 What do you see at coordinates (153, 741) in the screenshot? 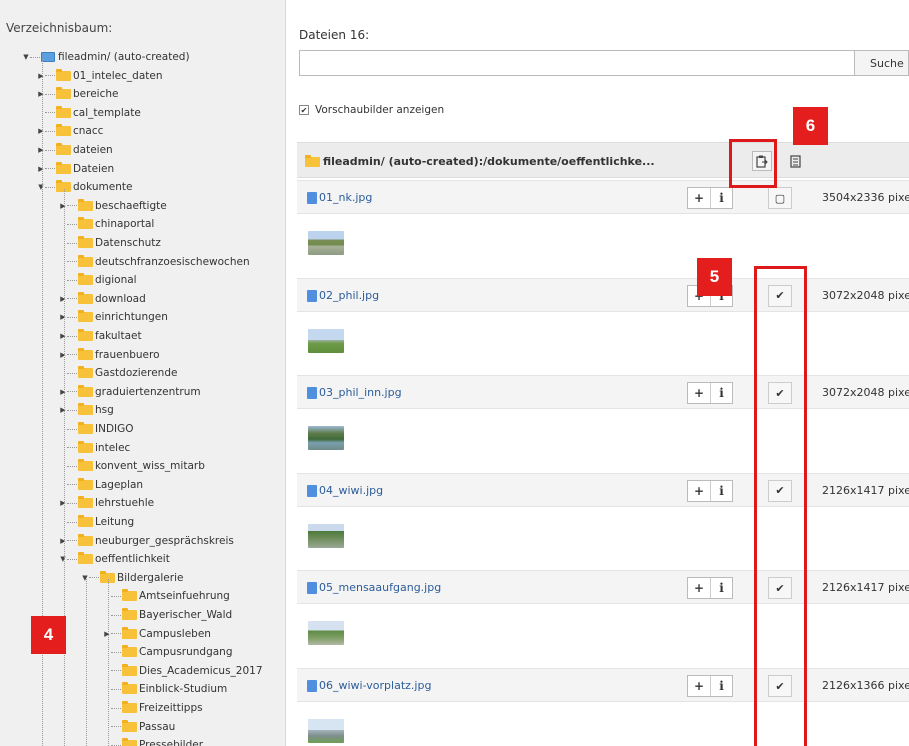
I see `tree-item: Pressebilder` at bounding box center [153, 741].